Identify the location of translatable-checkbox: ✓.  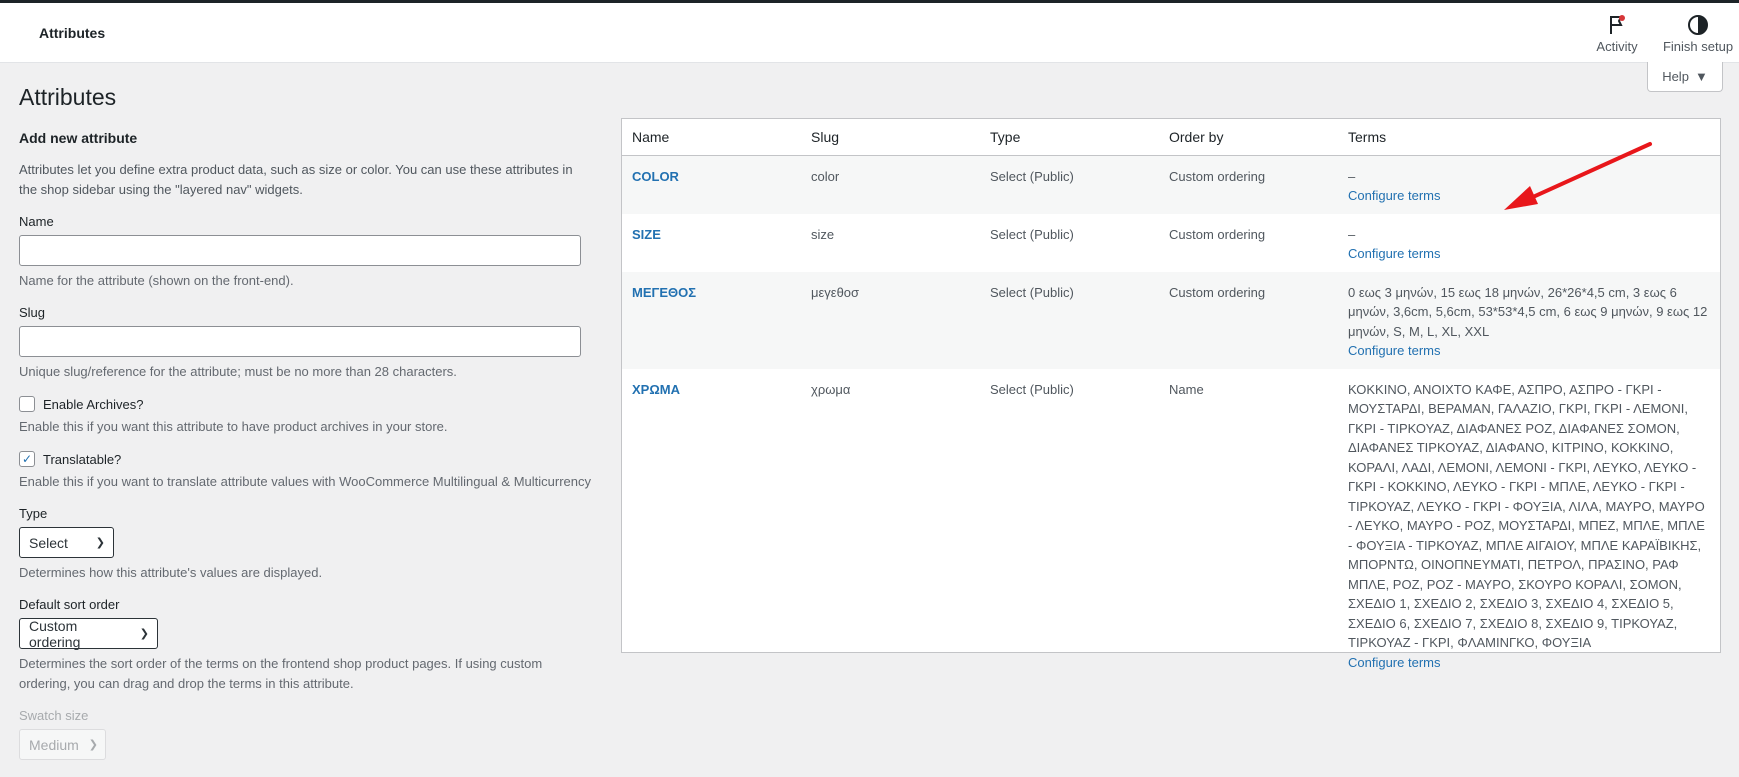
(27, 459).